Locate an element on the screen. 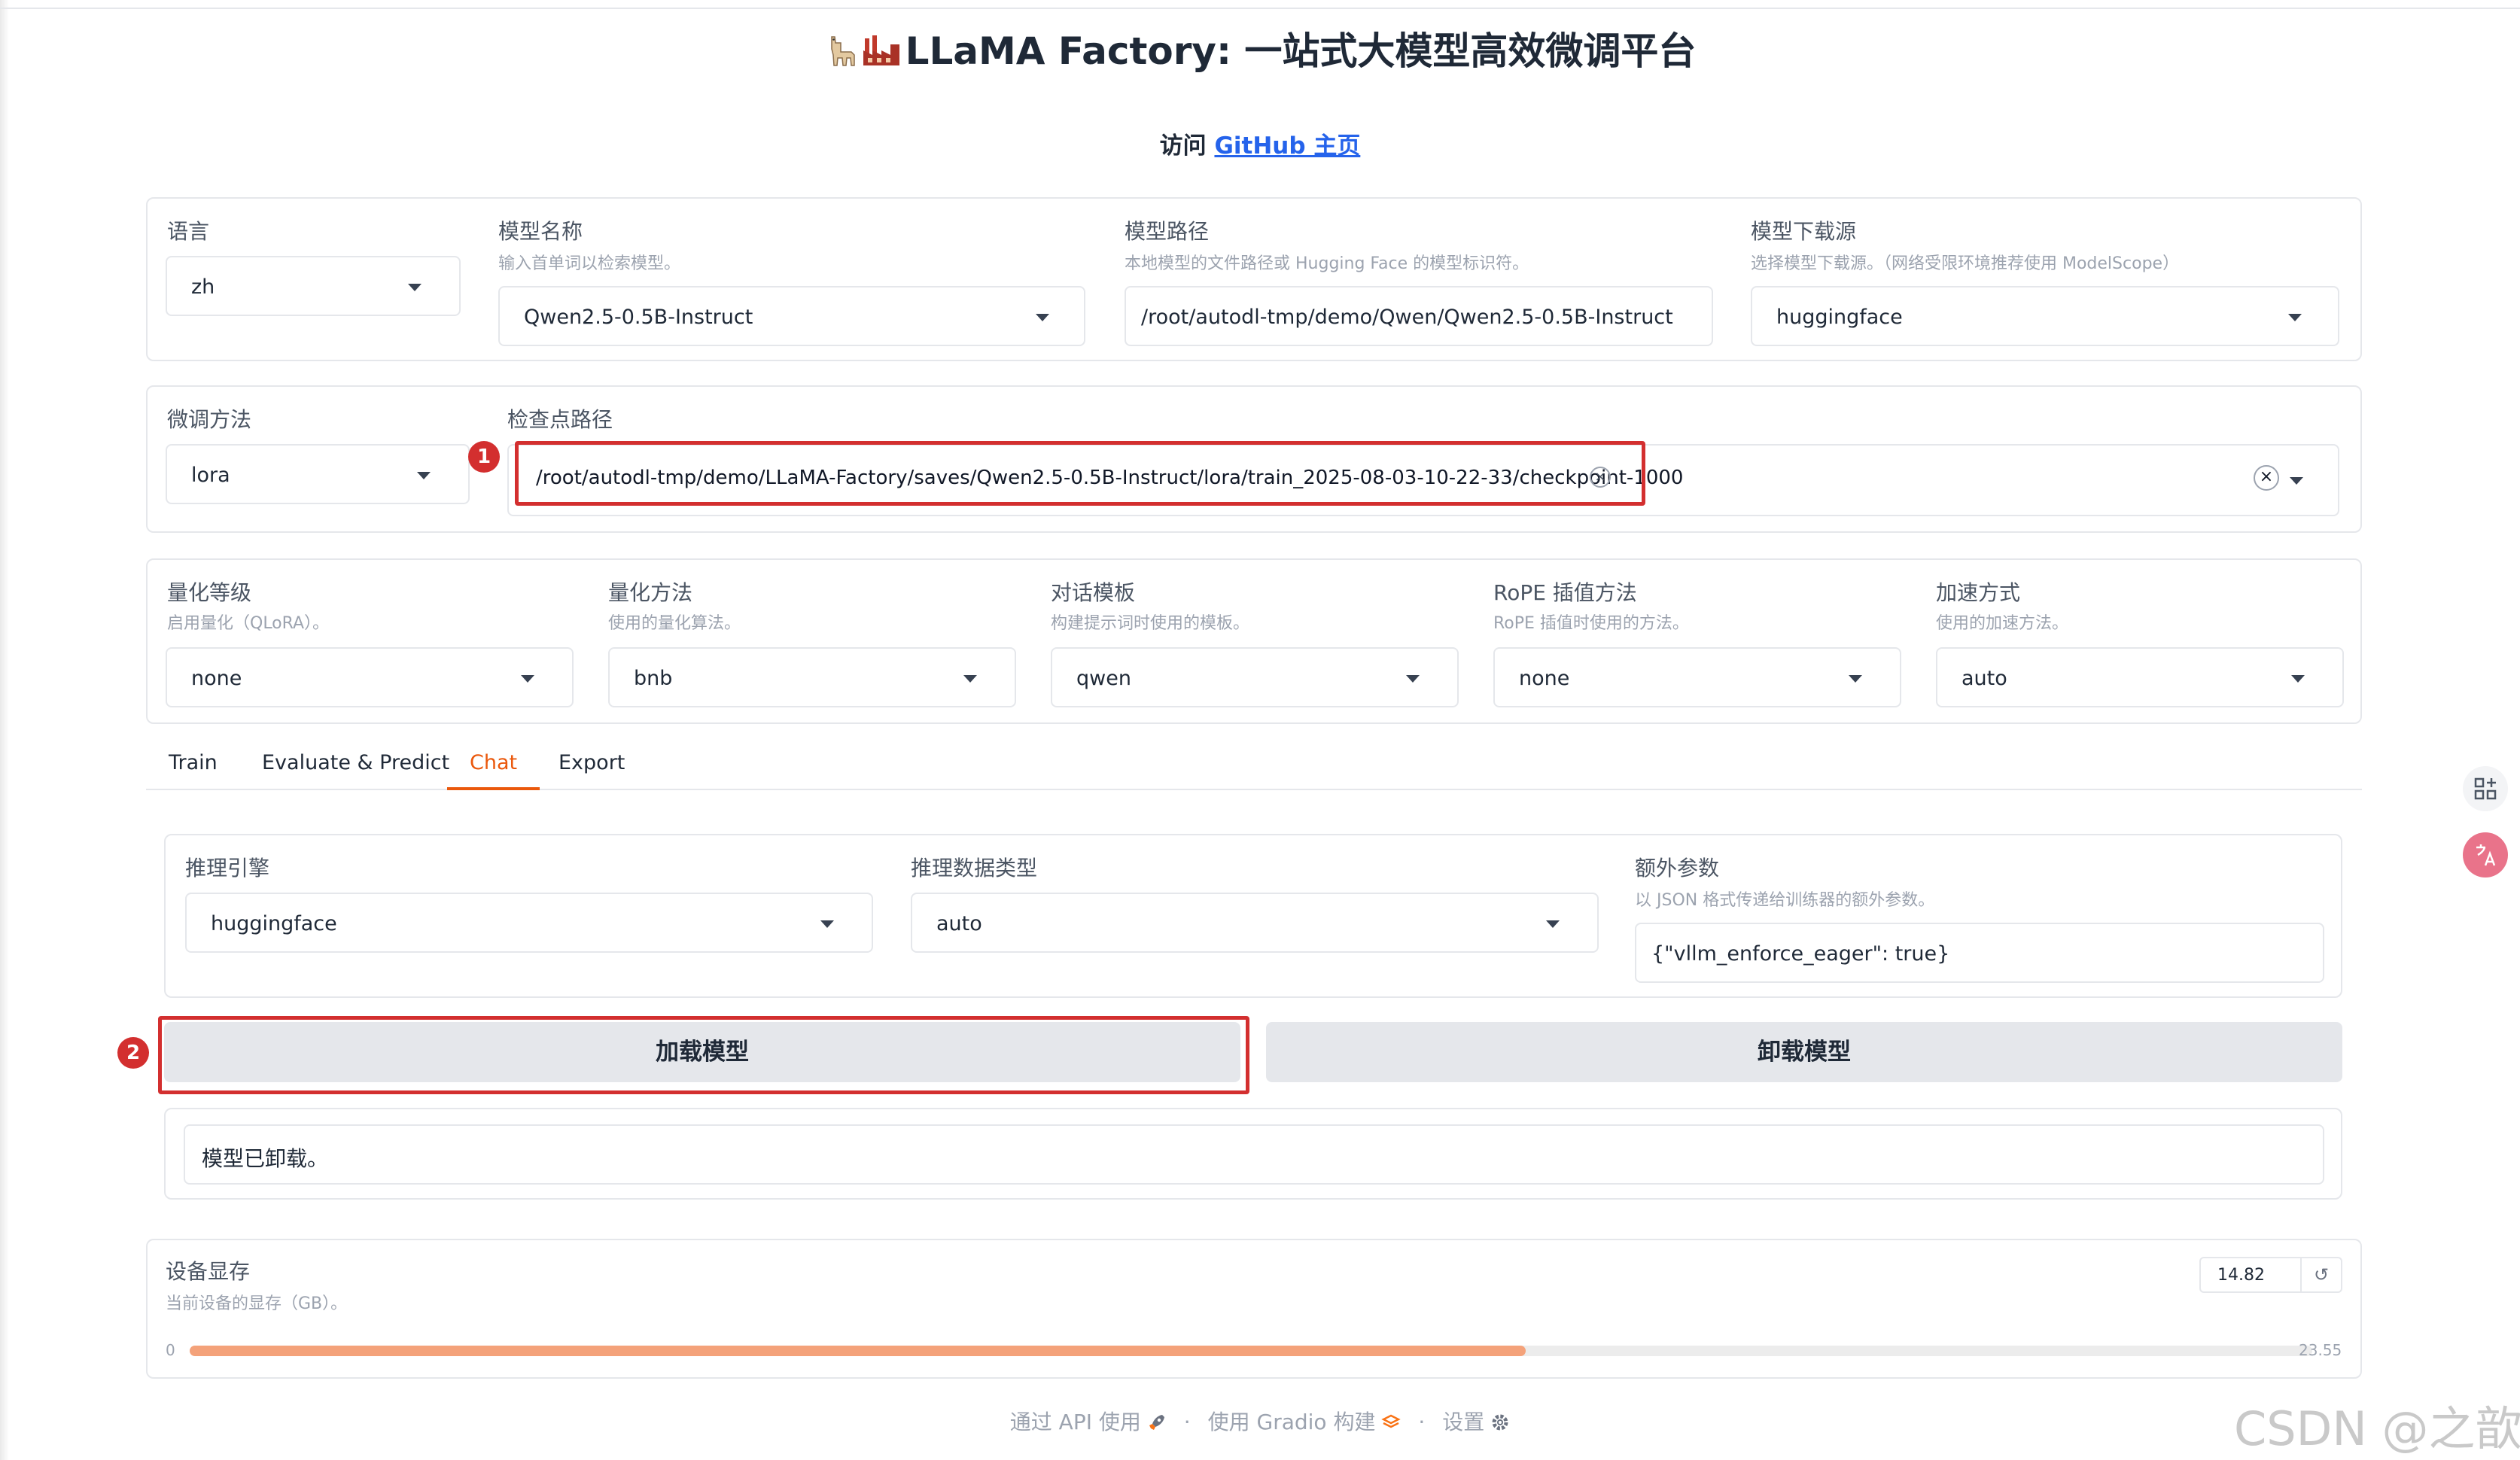 Image resolution: width=2520 pixels, height=1460 pixels. llama-icon is located at coordinates (842, 51).